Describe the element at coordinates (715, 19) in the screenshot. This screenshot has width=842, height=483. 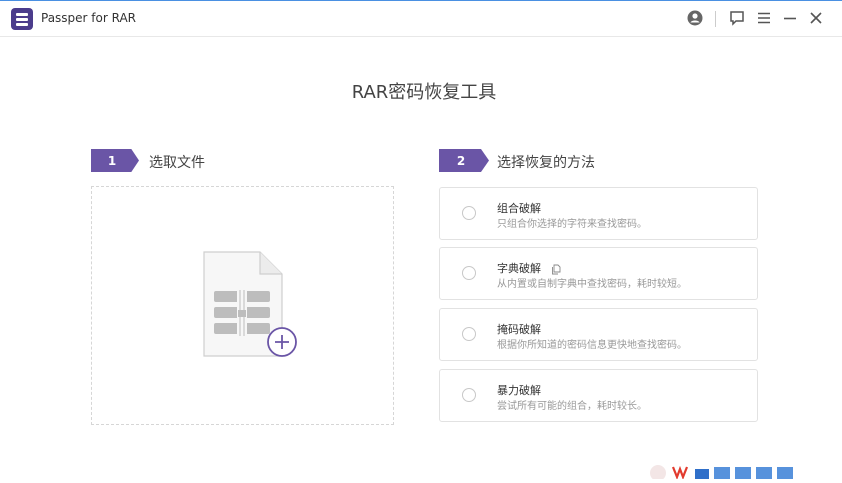
I see `titlebar-divider` at that location.